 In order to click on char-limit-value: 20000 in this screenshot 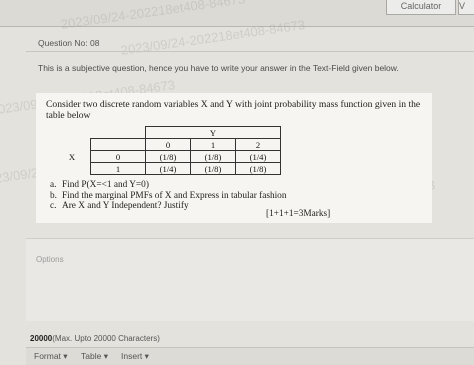, I will do `click(41, 338)`.